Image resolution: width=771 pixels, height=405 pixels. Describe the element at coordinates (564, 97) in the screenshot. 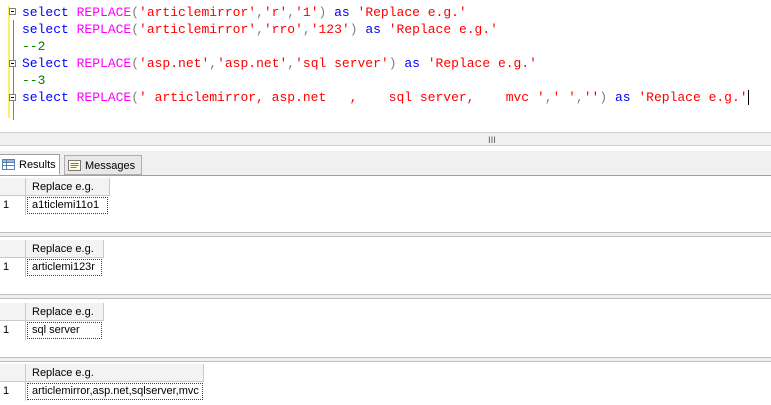

I see `code-token: ' '` at that location.